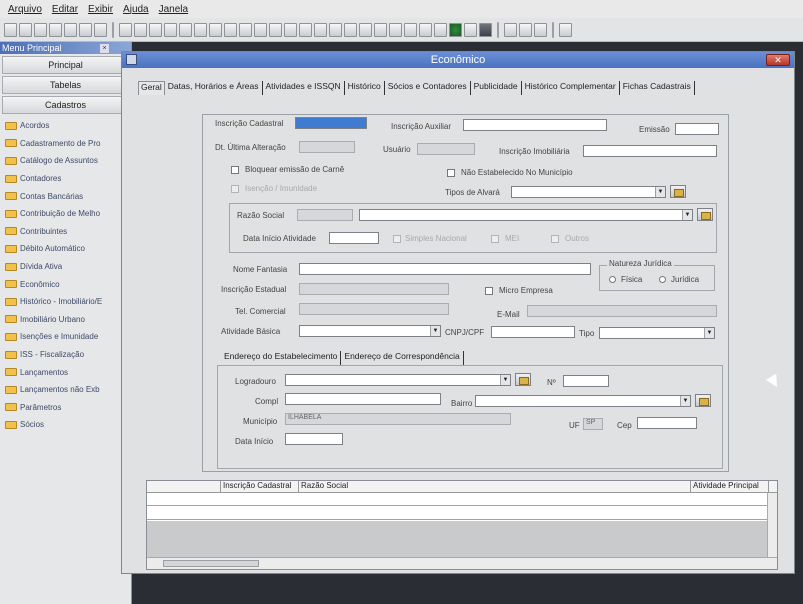  Describe the element at coordinates (525, 29) in the screenshot. I see `paste-icon` at that location.